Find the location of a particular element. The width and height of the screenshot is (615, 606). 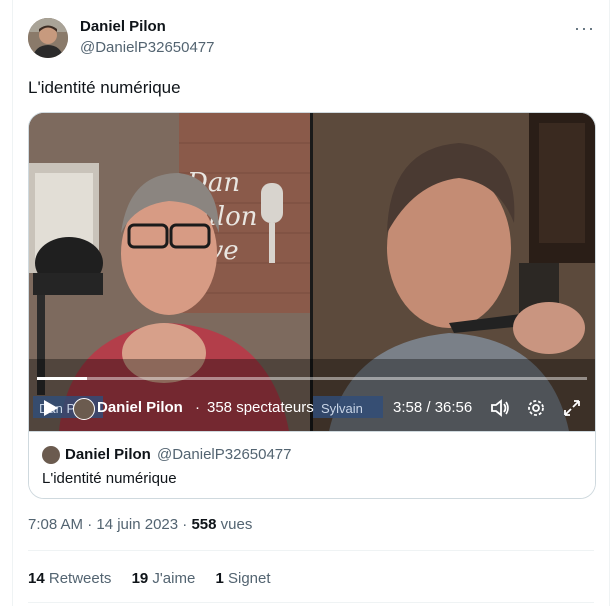

video-progress-fill is located at coordinates (62, 378).